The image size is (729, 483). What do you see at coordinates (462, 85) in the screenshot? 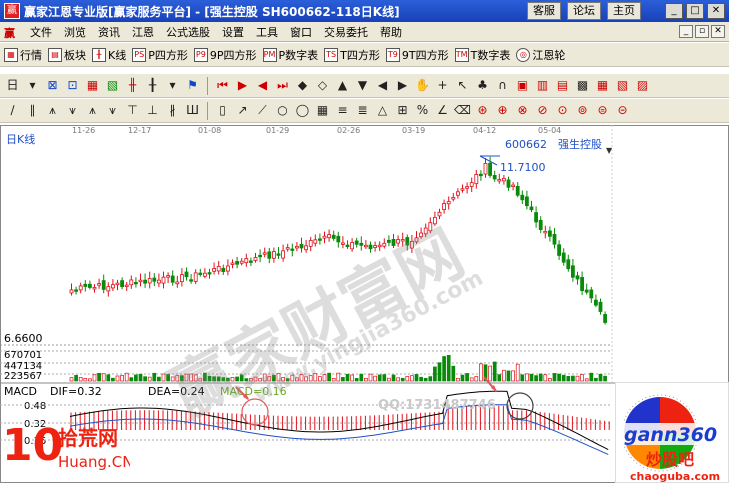
I see `cursor-icon: ↖` at bounding box center [462, 85].